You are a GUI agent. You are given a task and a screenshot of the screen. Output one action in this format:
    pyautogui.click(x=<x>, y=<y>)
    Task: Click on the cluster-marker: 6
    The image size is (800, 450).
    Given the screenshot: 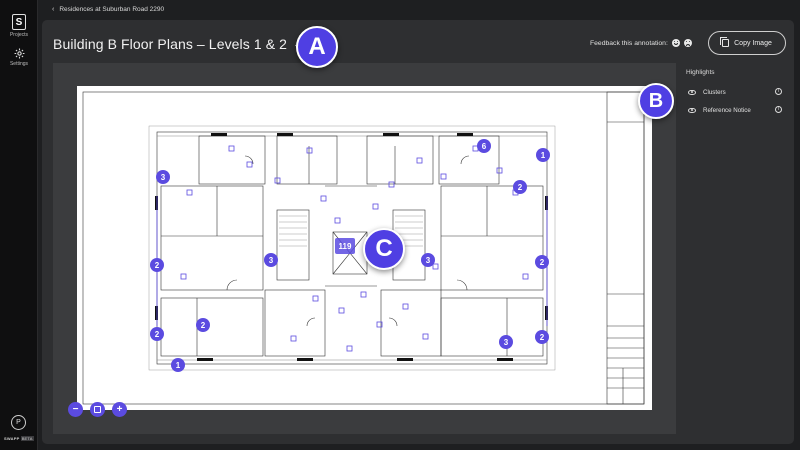 What is the action you would take?
    pyautogui.click(x=484, y=146)
    